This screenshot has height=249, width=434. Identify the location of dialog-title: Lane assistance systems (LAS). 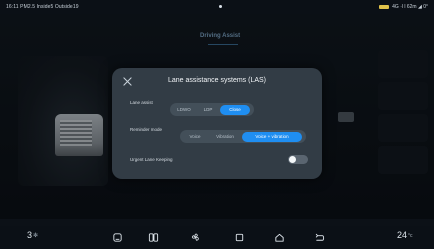
(217, 80).